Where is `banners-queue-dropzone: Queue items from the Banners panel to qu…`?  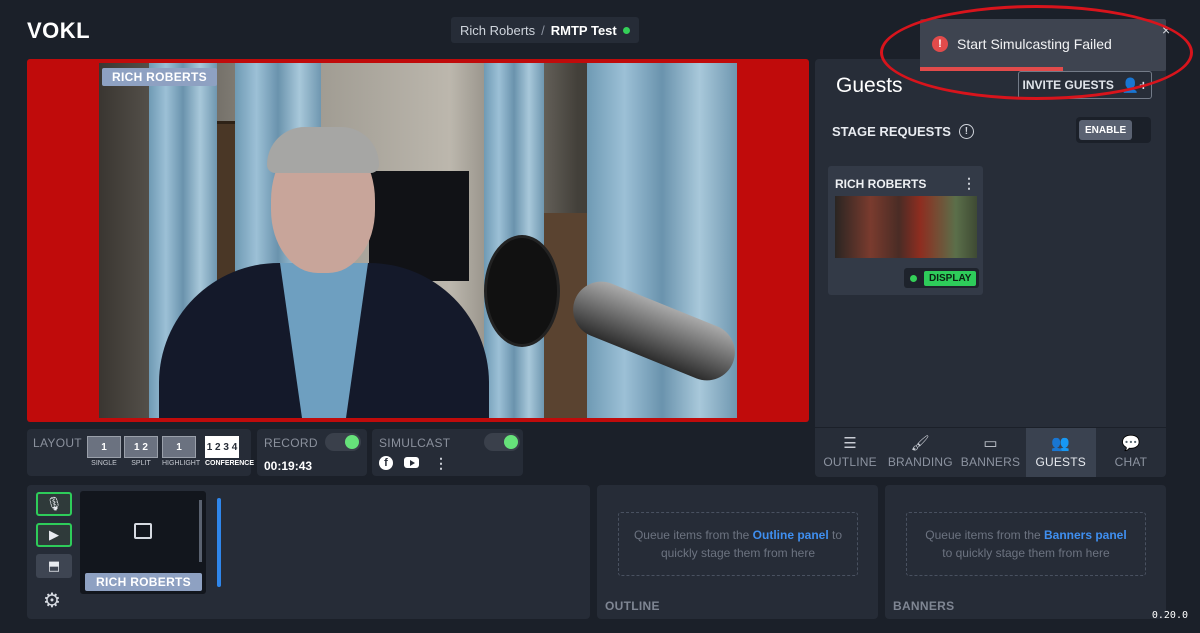 banners-queue-dropzone: Queue items from the Banners panel to qu… is located at coordinates (1026, 544).